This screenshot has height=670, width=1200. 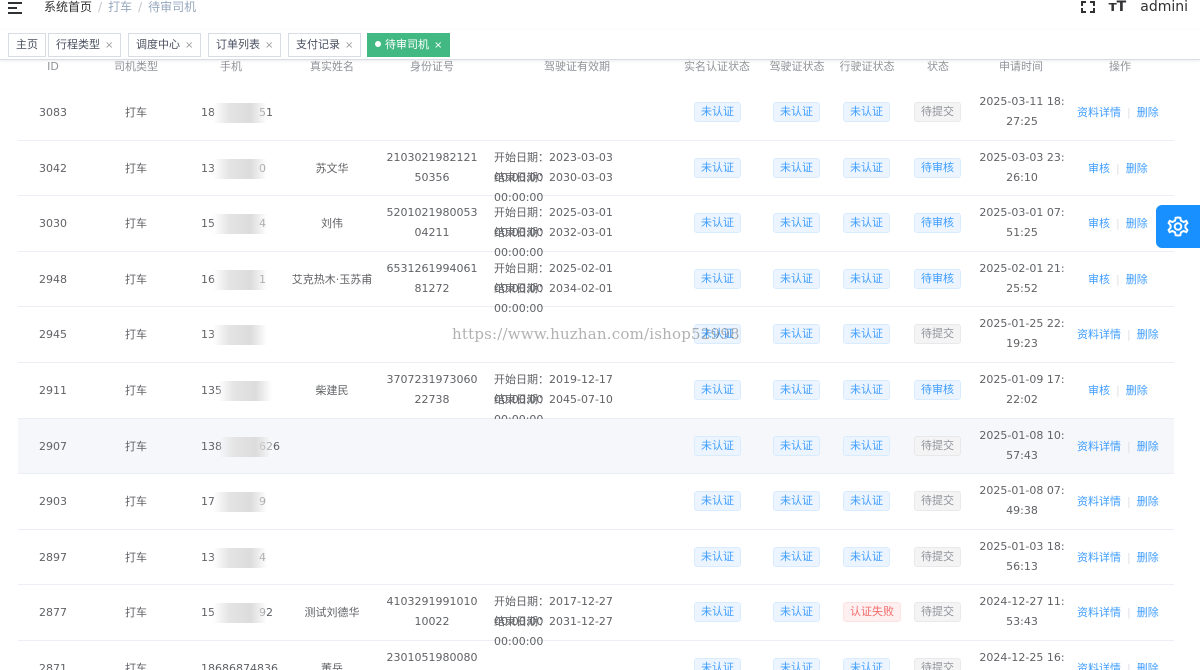 I want to click on tag-label: 行程类型, so click(x=78, y=44).